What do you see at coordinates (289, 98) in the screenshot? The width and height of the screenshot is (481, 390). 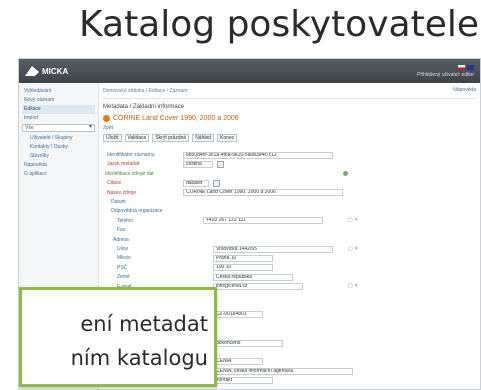 I see `divider` at bounding box center [289, 98].